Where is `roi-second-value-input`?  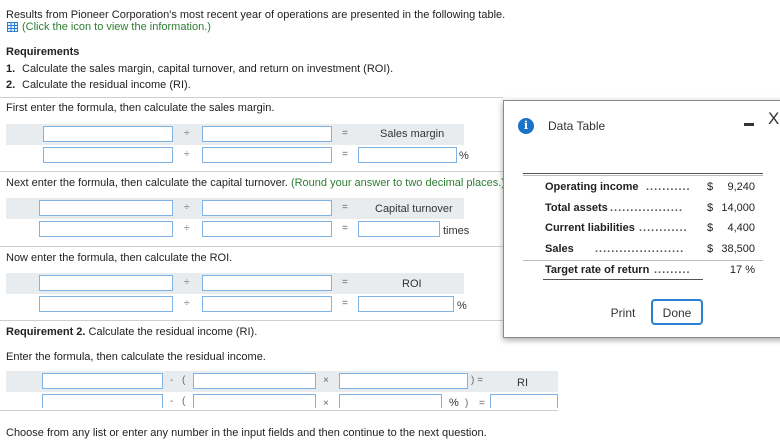 roi-second-value-input is located at coordinates (267, 304).